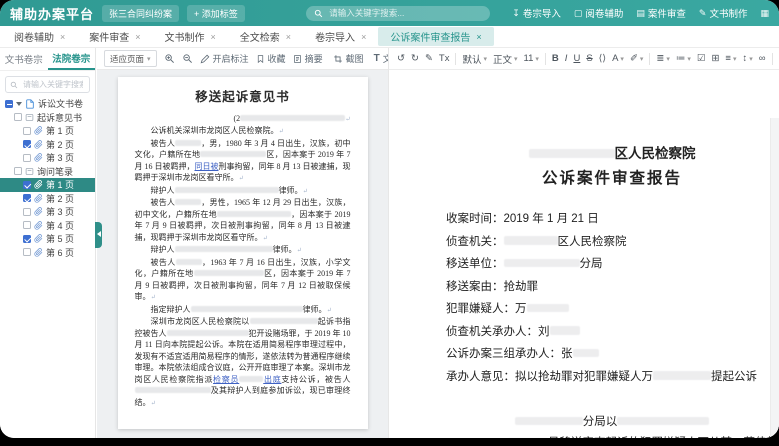 The height and width of the screenshot is (446, 779). What do you see at coordinates (405, 13) in the screenshot?
I see `global-search-input` at bounding box center [405, 13].